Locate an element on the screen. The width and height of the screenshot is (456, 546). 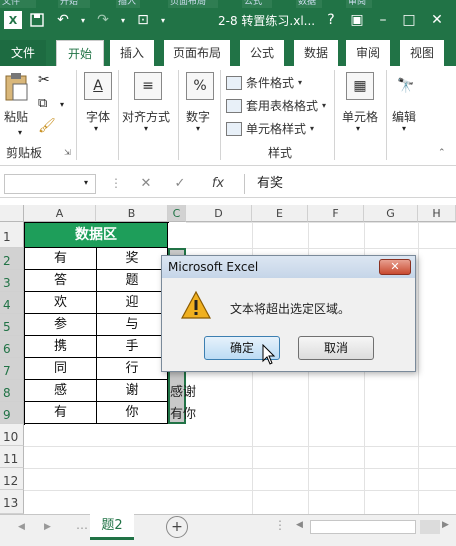
number-dropdown-icon: ▾ is located at coordinates (198, 128).